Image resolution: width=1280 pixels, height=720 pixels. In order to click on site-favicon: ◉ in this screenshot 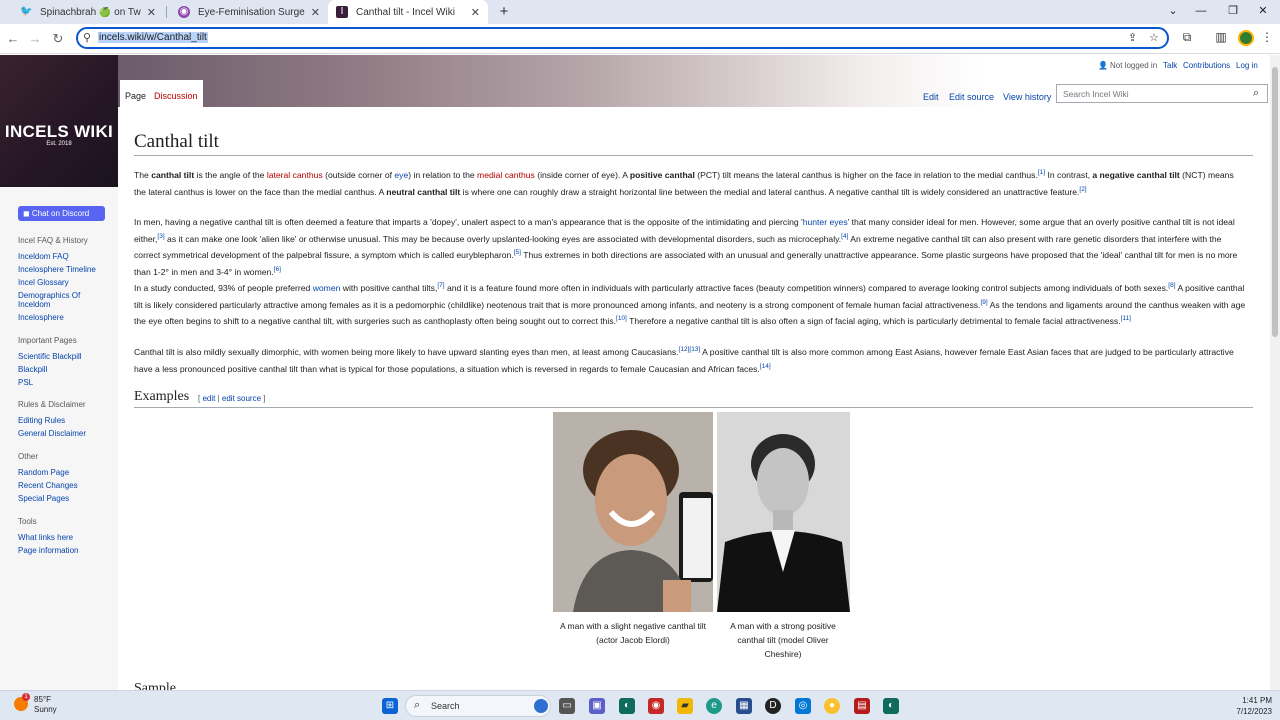, I will do `click(184, 12)`.